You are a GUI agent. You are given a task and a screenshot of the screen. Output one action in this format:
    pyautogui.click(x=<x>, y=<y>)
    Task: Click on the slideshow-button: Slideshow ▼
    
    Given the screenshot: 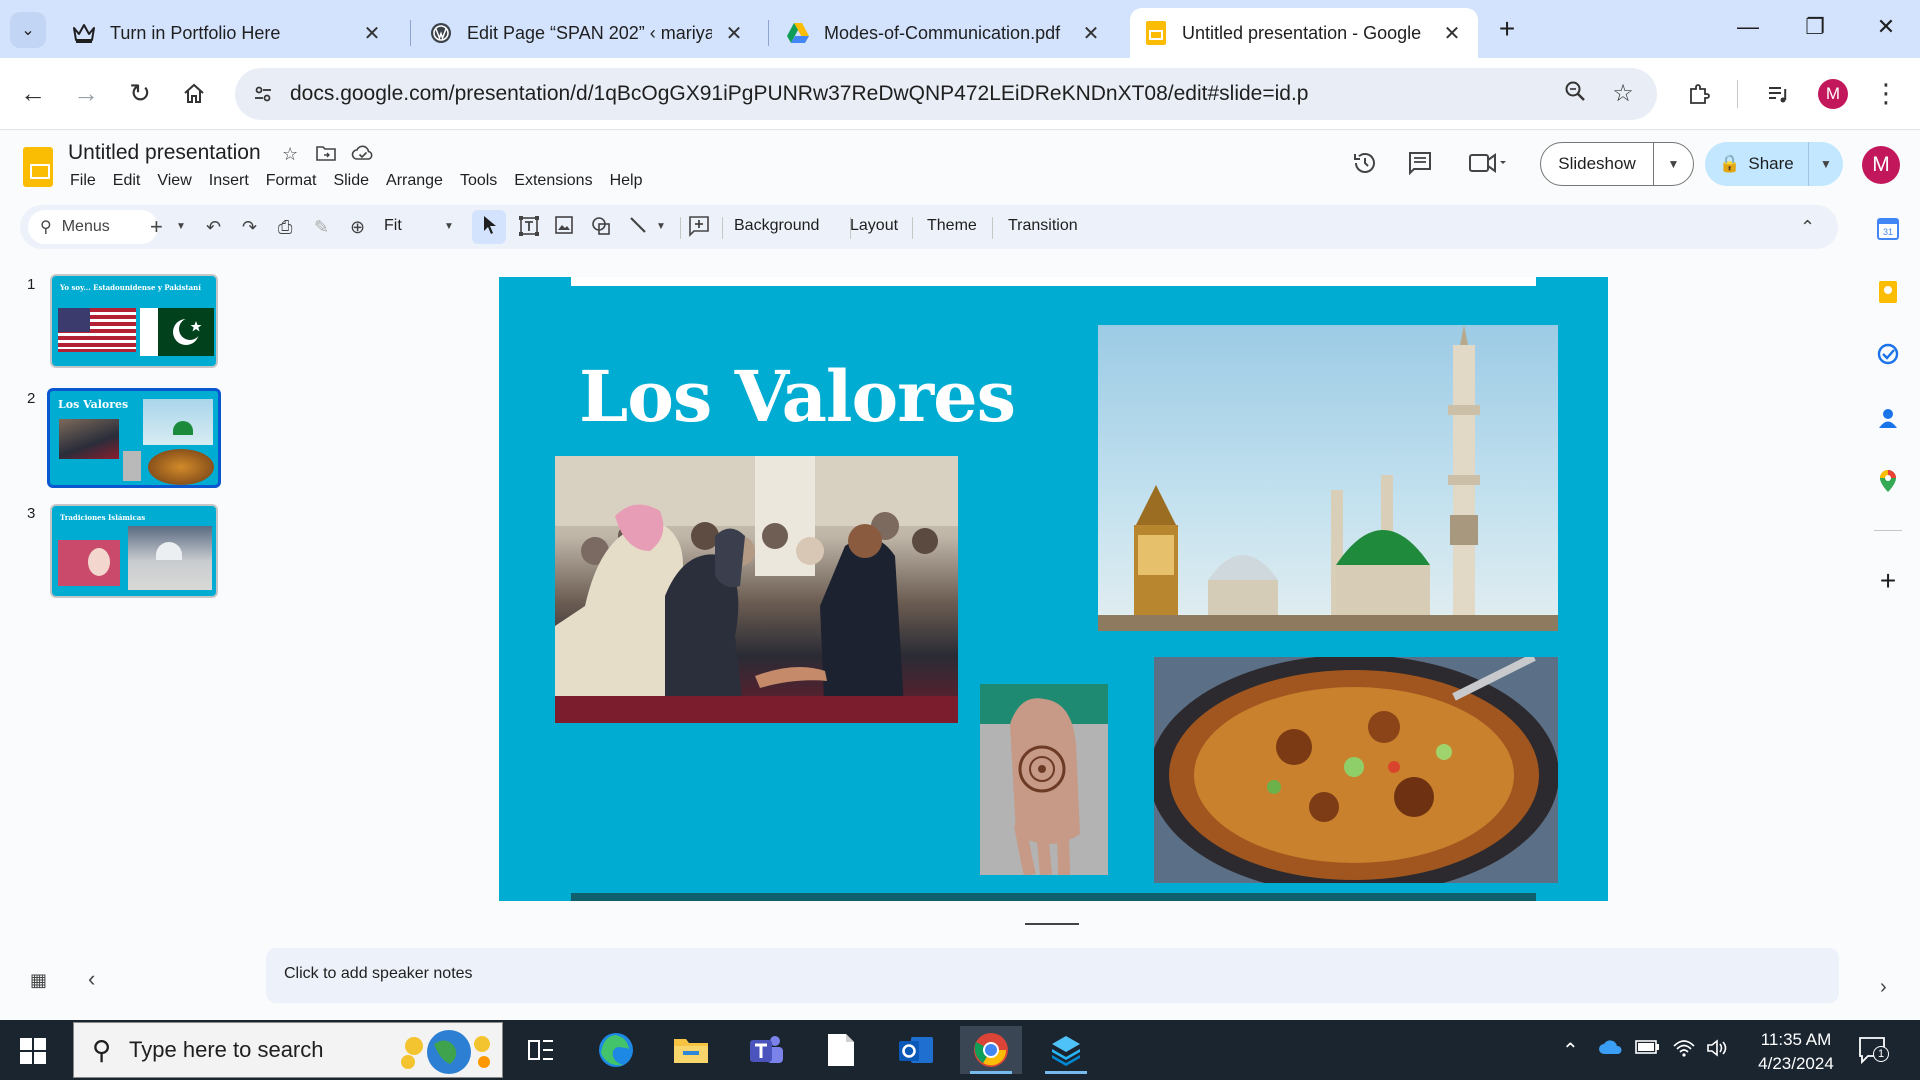 What is the action you would take?
    pyautogui.click(x=1617, y=164)
    